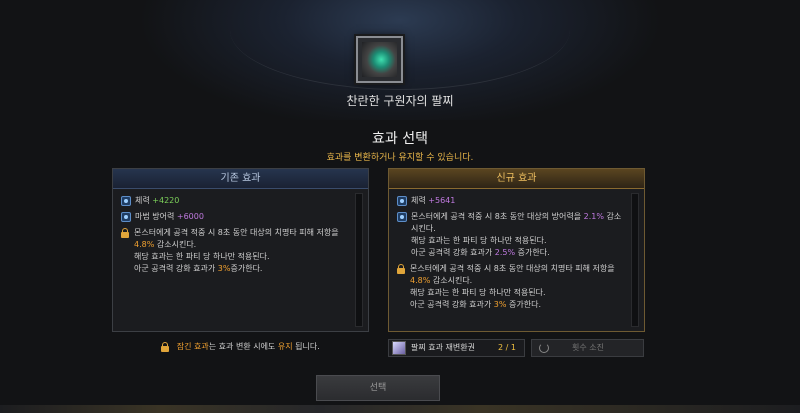 This screenshot has width=800, height=413. Describe the element at coordinates (442, 200) in the screenshot. I see `stat-value: +5641` at that location.